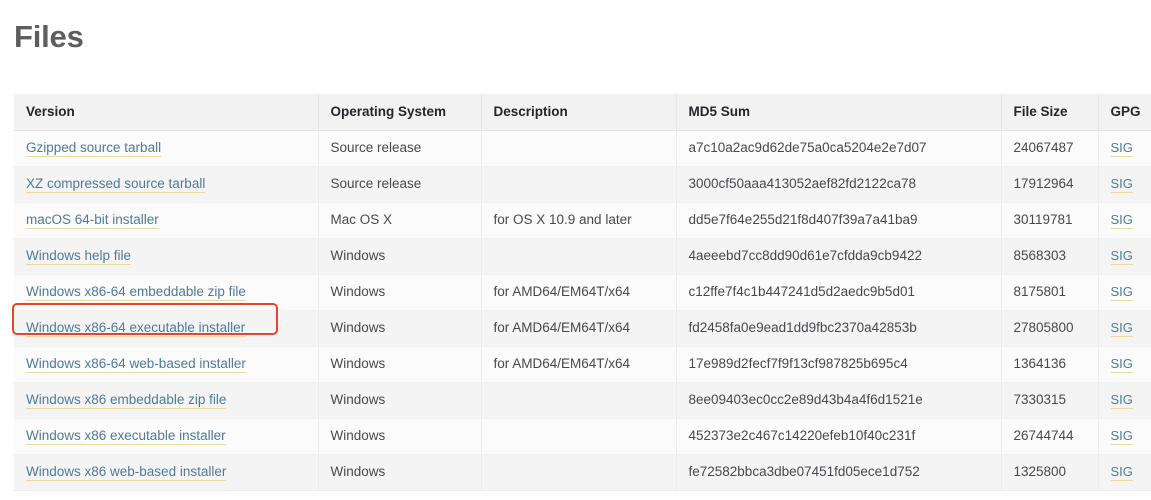 Image resolution: width=1151 pixels, height=500 pixels. I want to click on page-title: Files, so click(49, 36).